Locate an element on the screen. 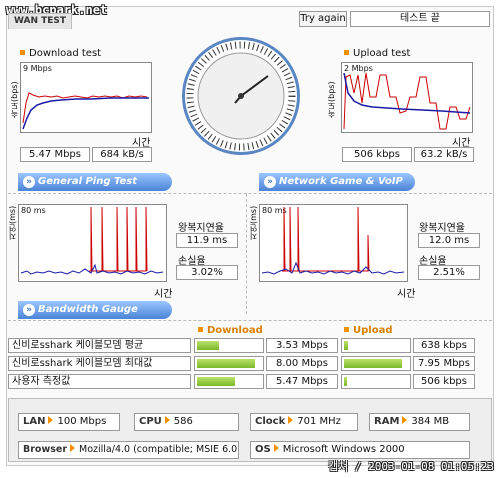  download-line-blue is located at coordinates (85, 113).